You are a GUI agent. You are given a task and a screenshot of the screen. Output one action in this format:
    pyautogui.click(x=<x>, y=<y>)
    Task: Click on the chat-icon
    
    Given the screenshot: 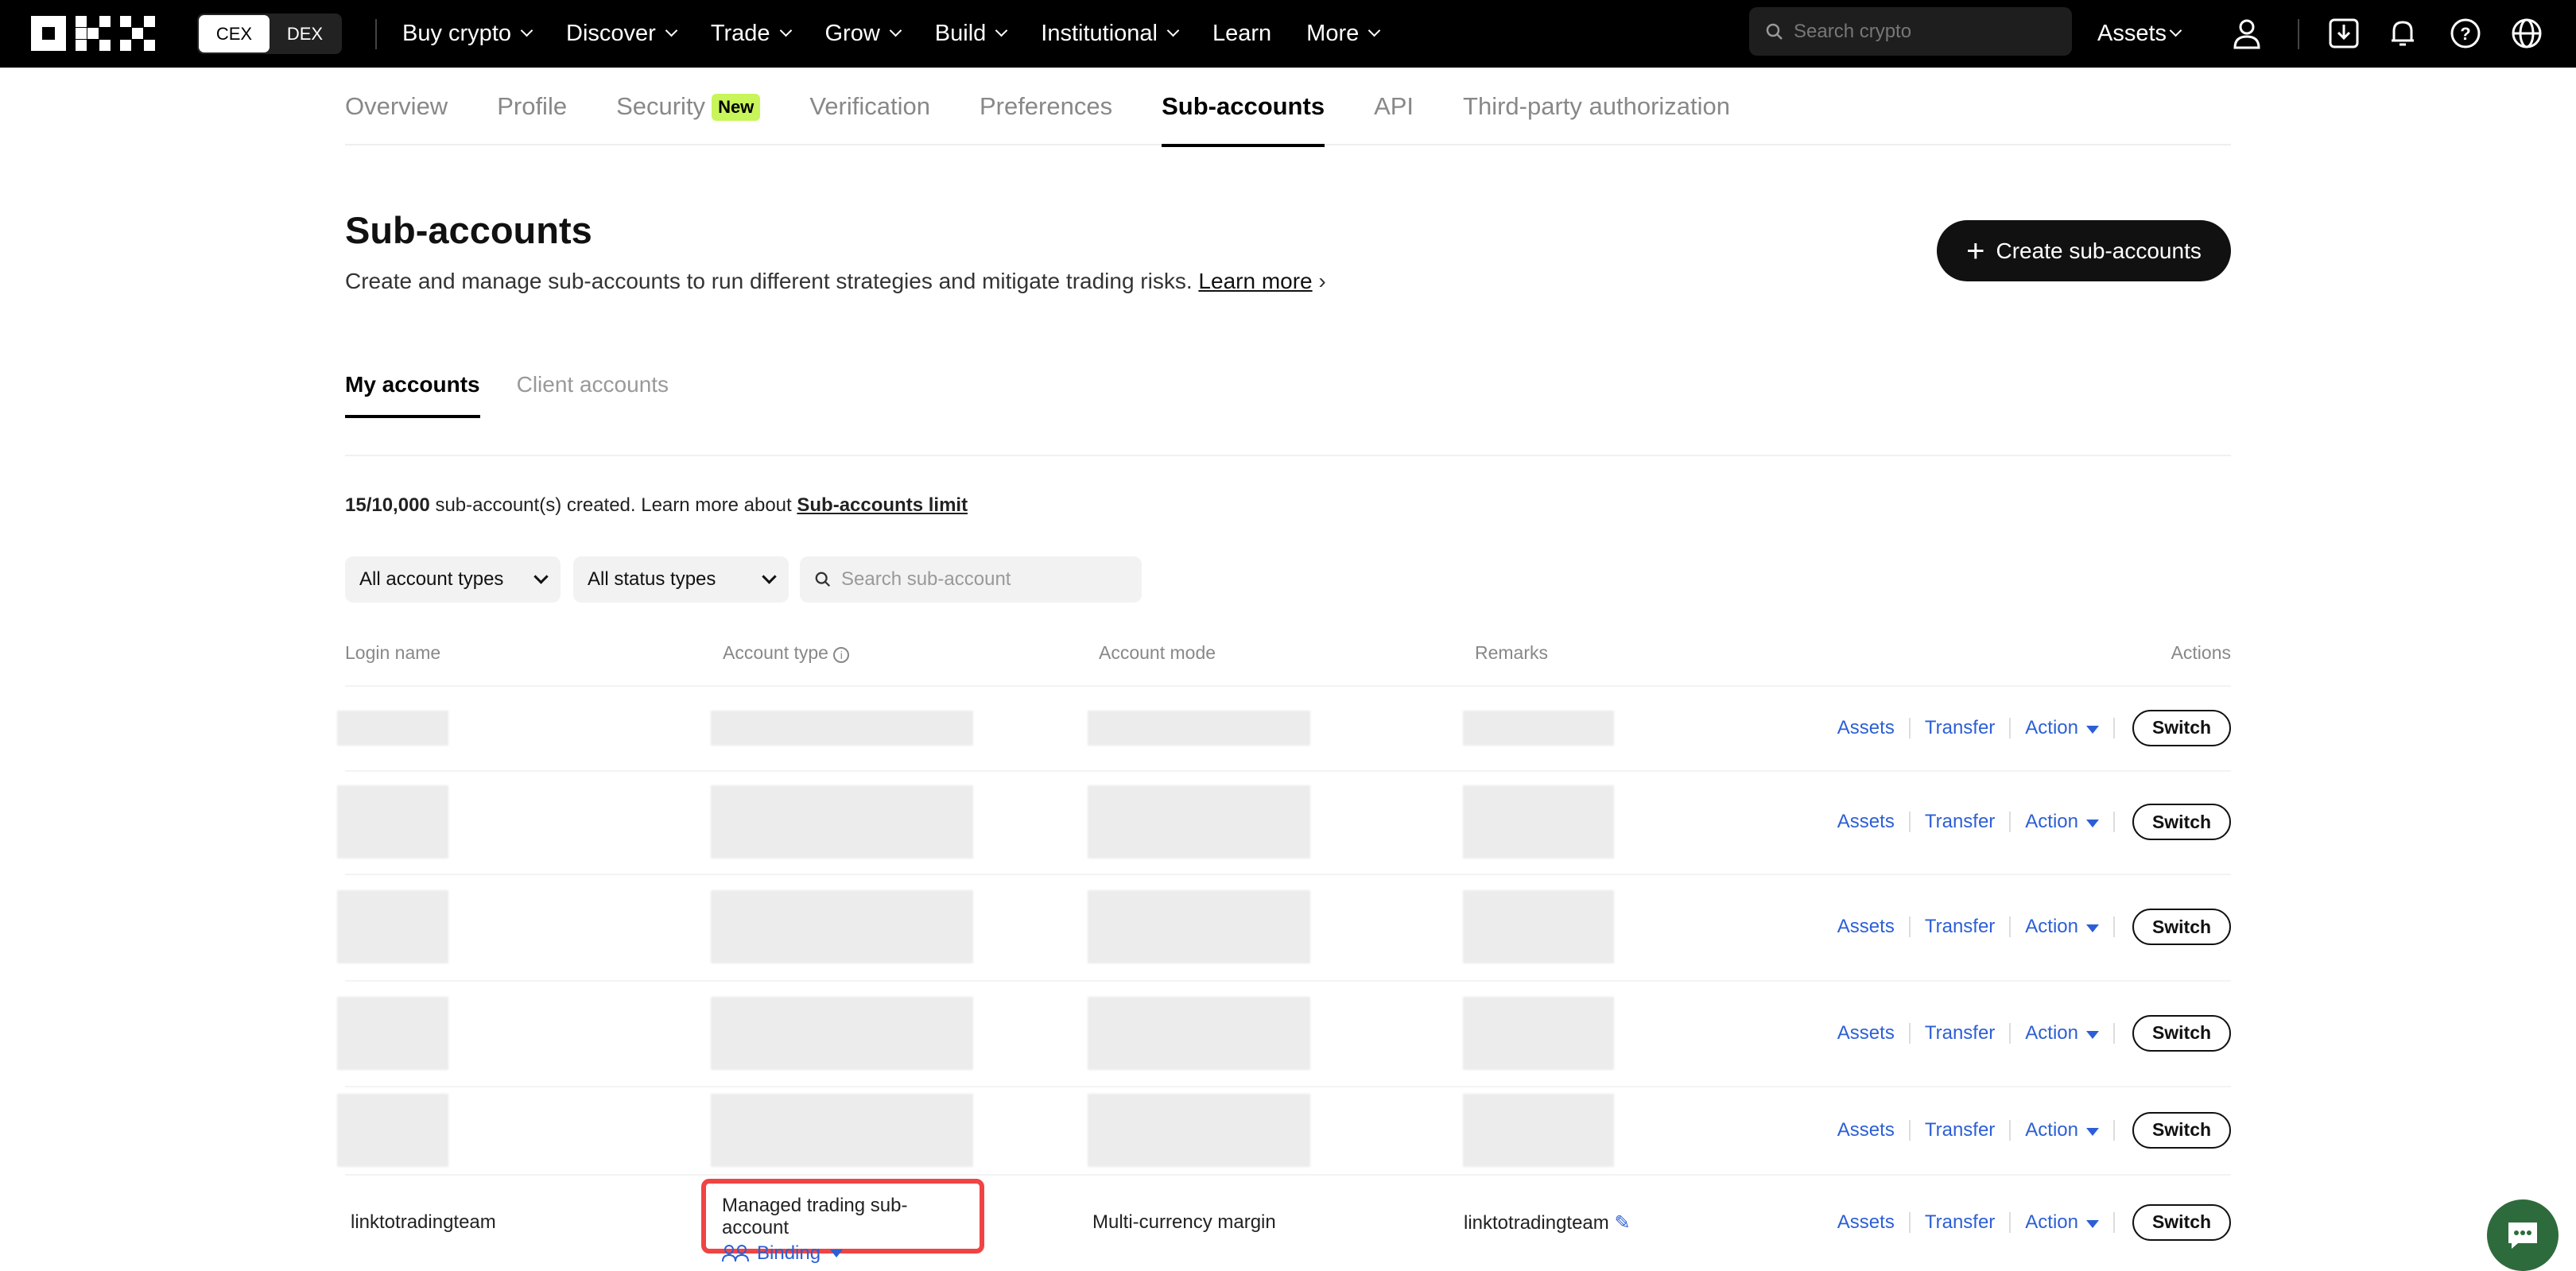 What is the action you would take?
    pyautogui.click(x=2522, y=1236)
    